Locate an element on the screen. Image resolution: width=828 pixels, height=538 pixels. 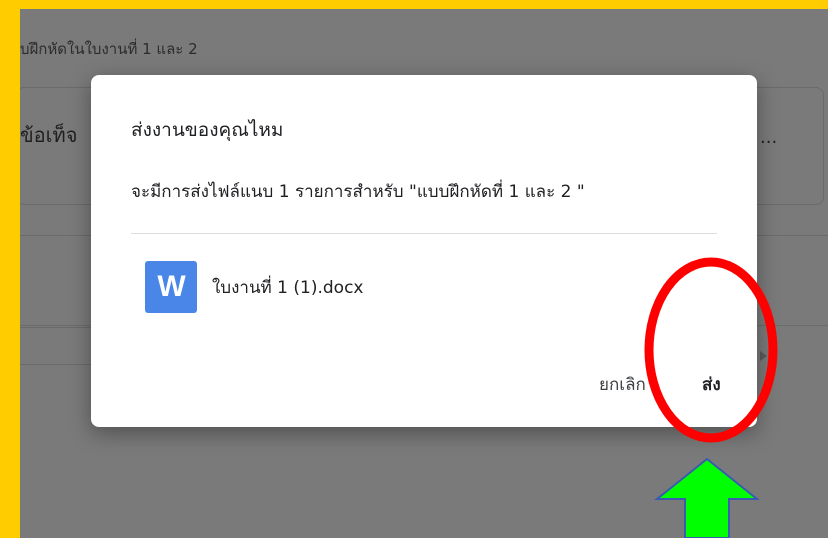
word-doc-icon: W is located at coordinates (171, 287).